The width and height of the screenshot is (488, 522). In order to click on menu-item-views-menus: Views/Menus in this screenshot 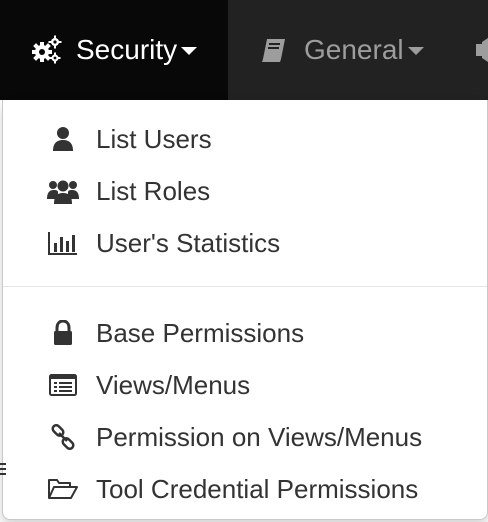, I will do `click(245, 385)`.